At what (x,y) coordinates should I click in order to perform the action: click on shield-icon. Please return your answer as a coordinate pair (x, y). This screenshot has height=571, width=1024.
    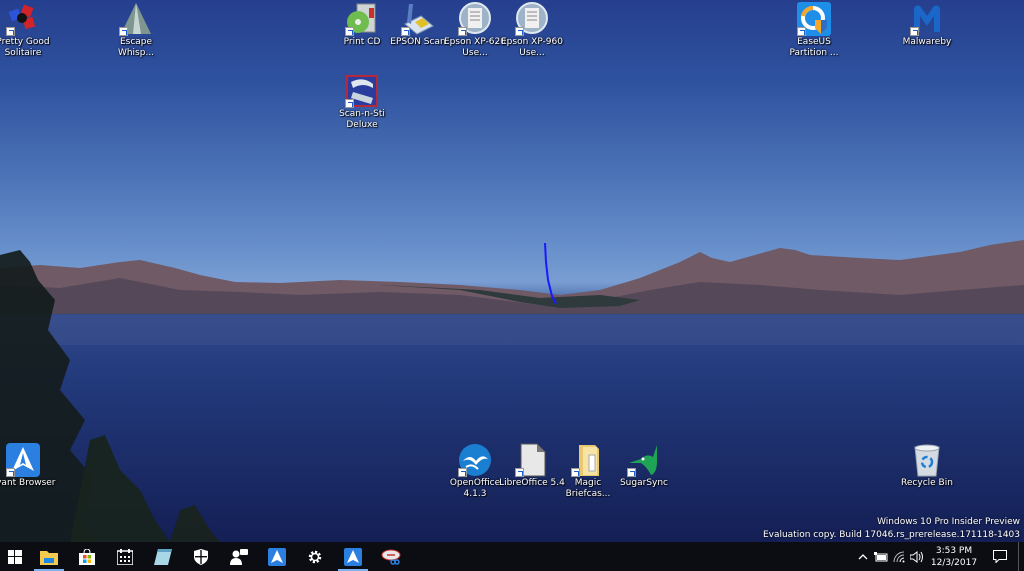
    Looking at the image, I should click on (201, 556).